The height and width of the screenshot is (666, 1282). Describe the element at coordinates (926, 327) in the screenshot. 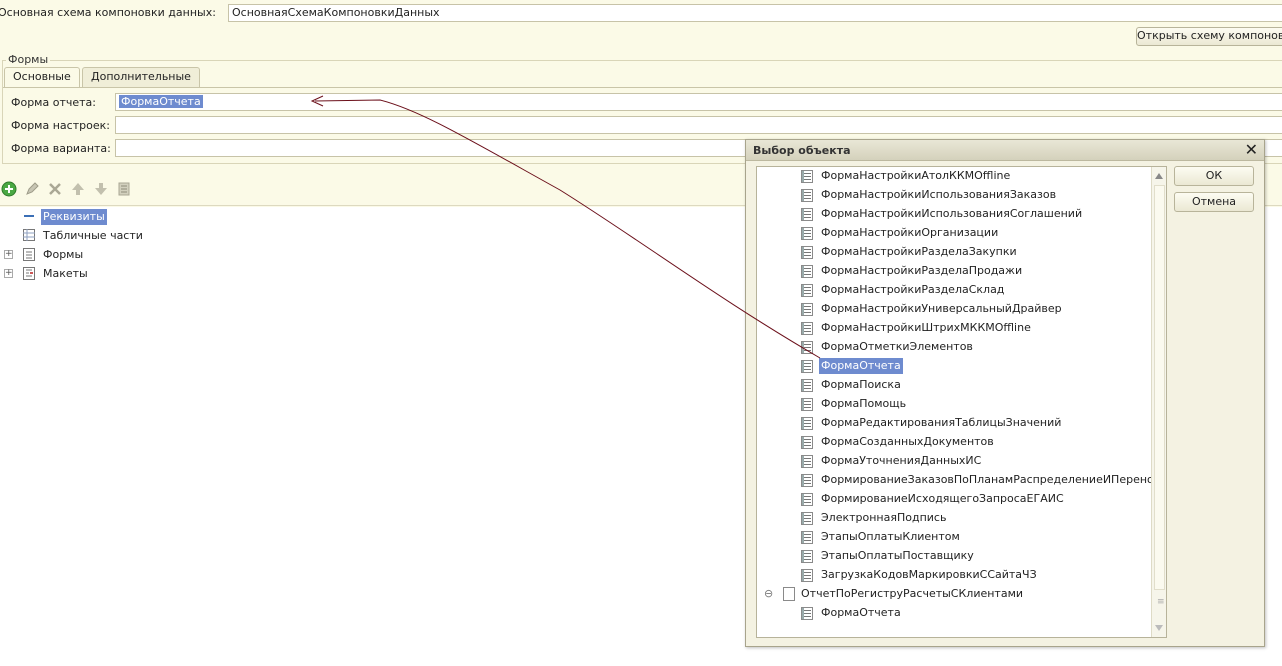

I see `list-item-label: ФормаНастройкиШтрихМККМOffline` at that location.